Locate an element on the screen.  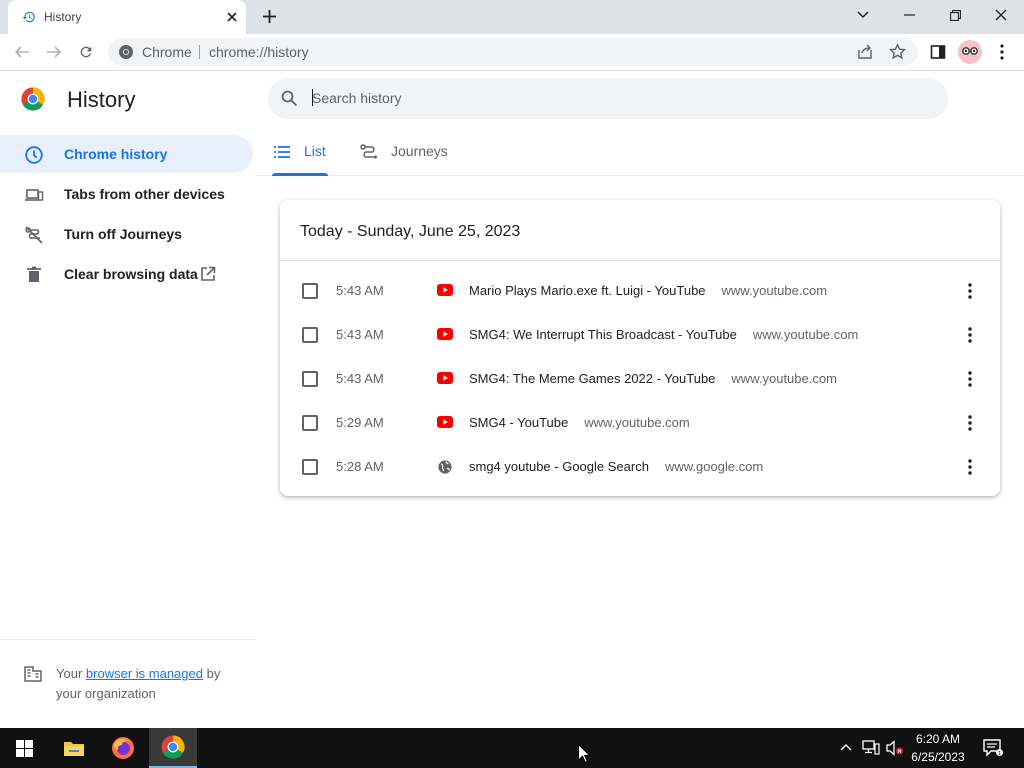
mouse-cursor-icon is located at coordinates (584, 753).